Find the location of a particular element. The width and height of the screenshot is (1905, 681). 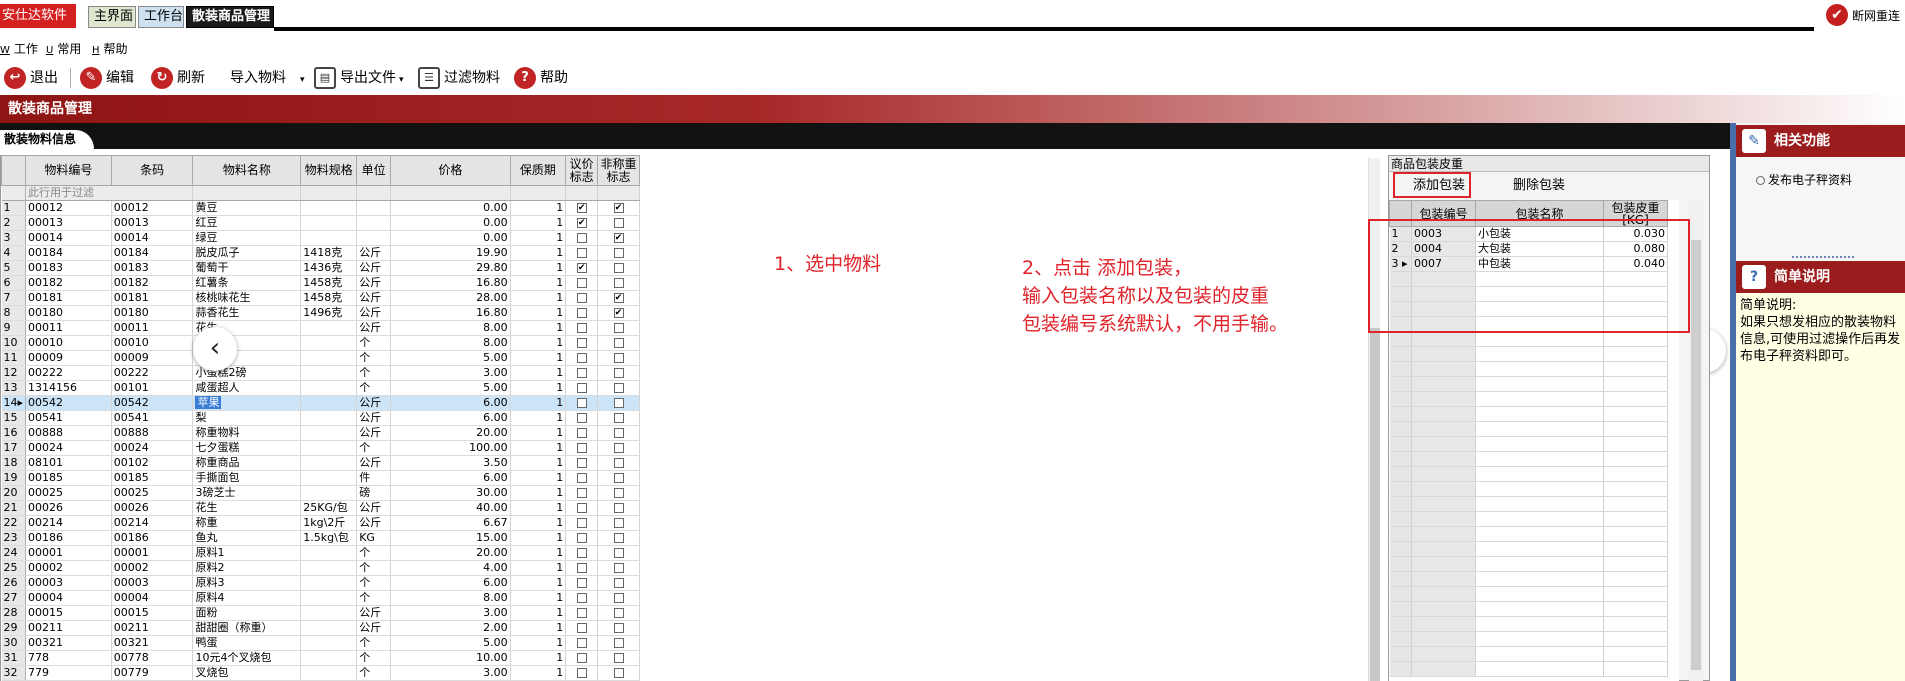

material-code-cell: 00185 is located at coordinates (68, 478).